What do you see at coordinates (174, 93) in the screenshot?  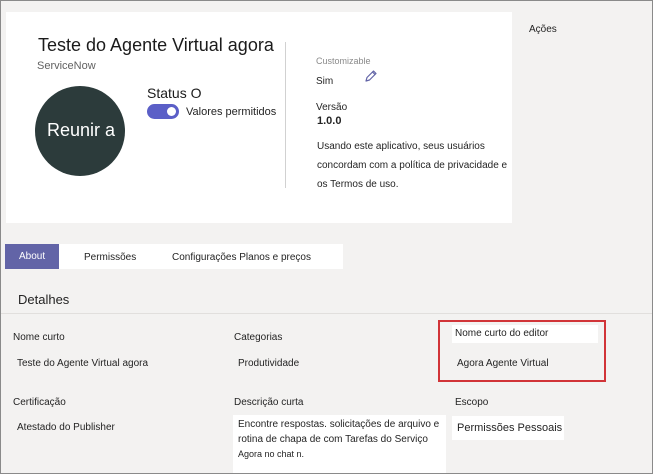 I see `status-label: Status O` at bounding box center [174, 93].